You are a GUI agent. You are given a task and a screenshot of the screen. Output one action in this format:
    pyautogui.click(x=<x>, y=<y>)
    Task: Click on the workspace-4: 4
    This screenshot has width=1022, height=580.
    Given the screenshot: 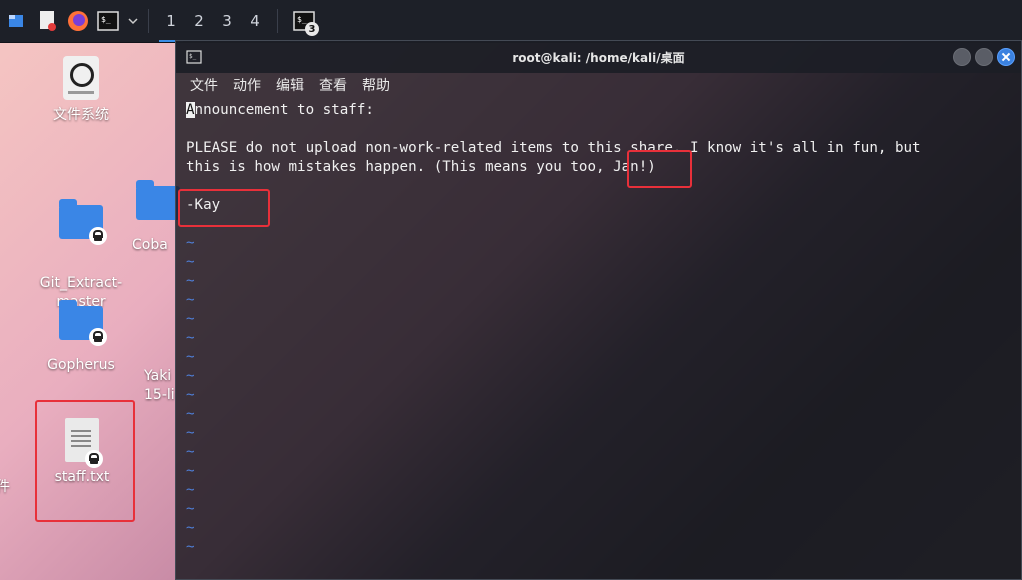 What is the action you would take?
    pyautogui.click(x=255, y=21)
    